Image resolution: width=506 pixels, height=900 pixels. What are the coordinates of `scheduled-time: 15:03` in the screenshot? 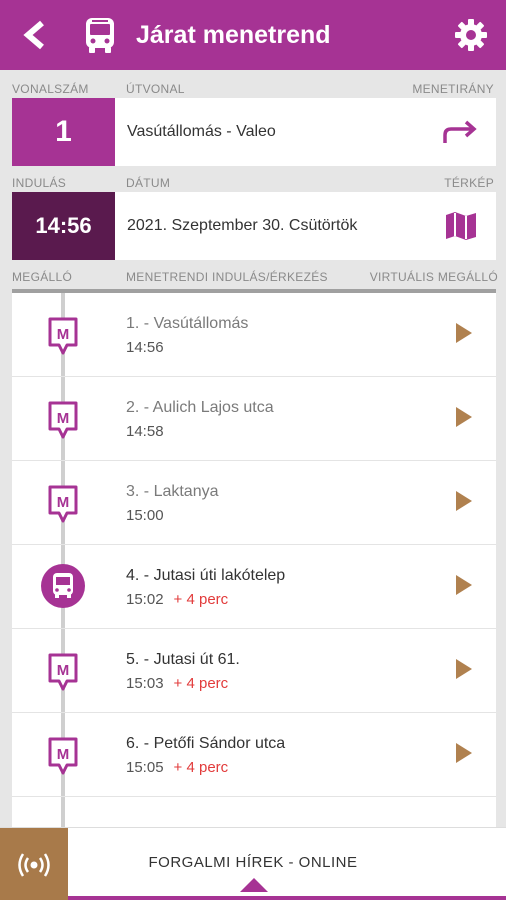 It's located at (145, 683).